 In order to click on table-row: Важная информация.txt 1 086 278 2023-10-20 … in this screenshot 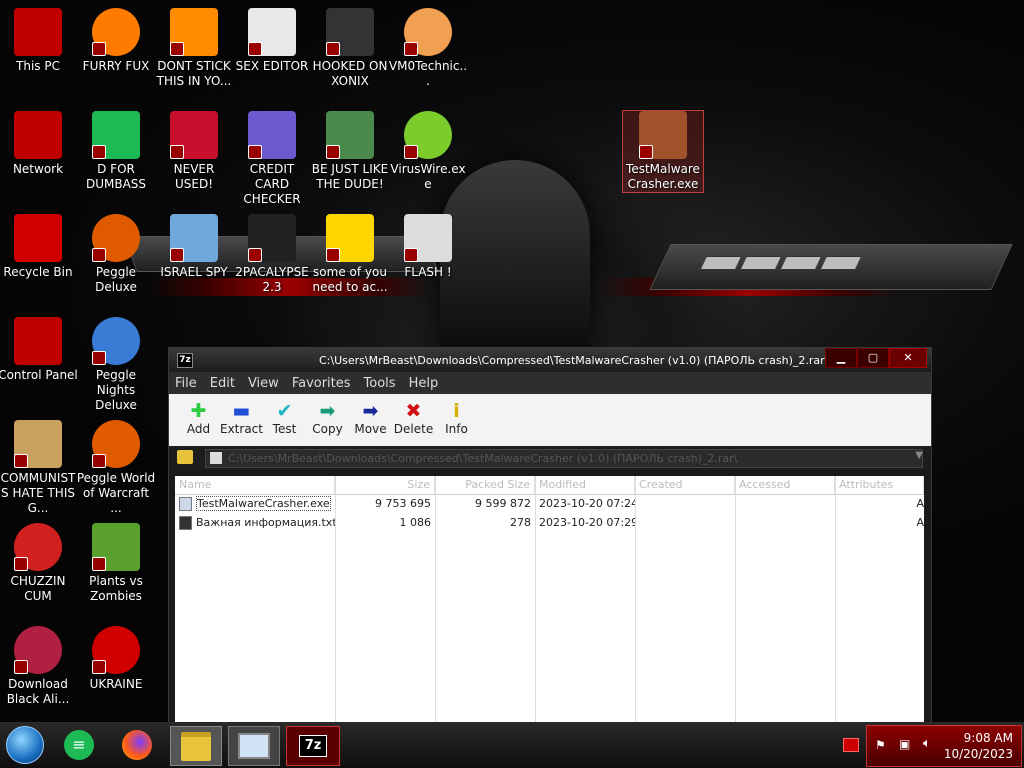, I will do `click(549, 523)`.